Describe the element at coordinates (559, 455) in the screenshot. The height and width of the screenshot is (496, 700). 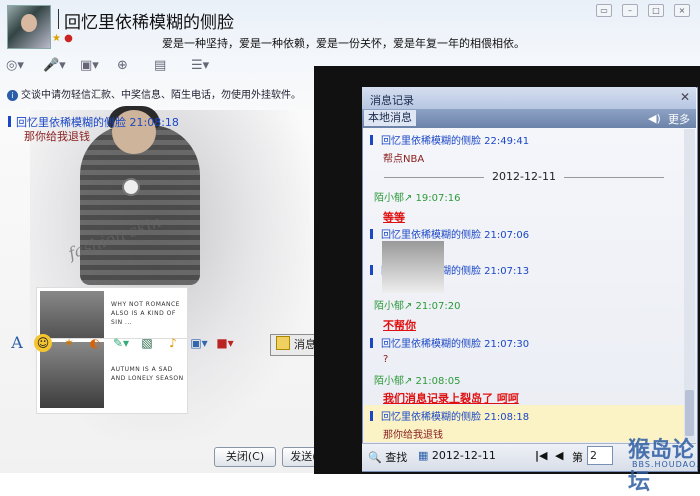
I see `prev-page-button: ◀` at that location.